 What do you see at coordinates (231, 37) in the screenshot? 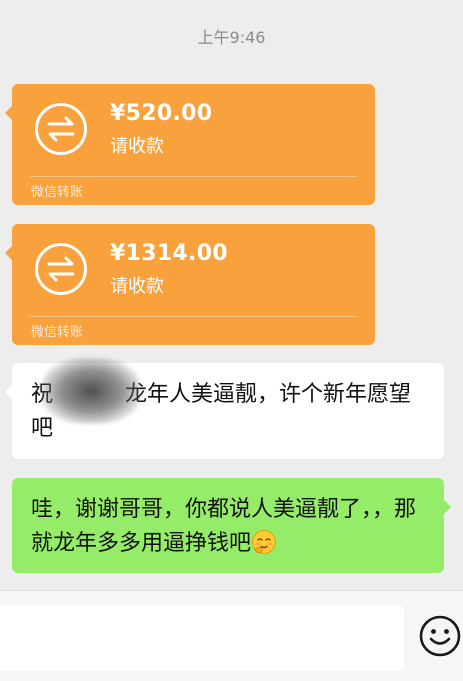
I see `message-timestamp: 上午9:46` at bounding box center [231, 37].